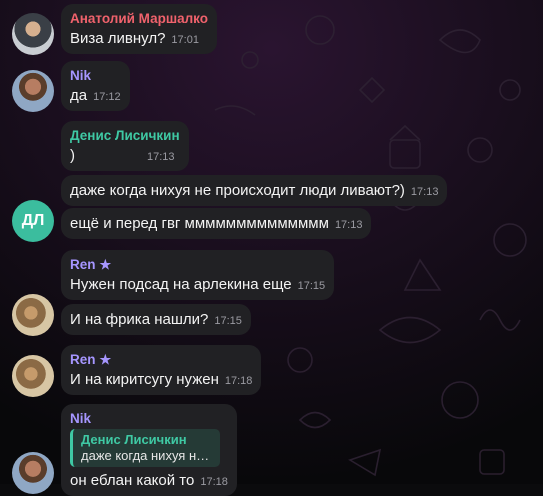 The width and height of the screenshot is (543, 496). I want to click on message-bubble: Денис Лисичкин ) 17:13, so click(125, 146).